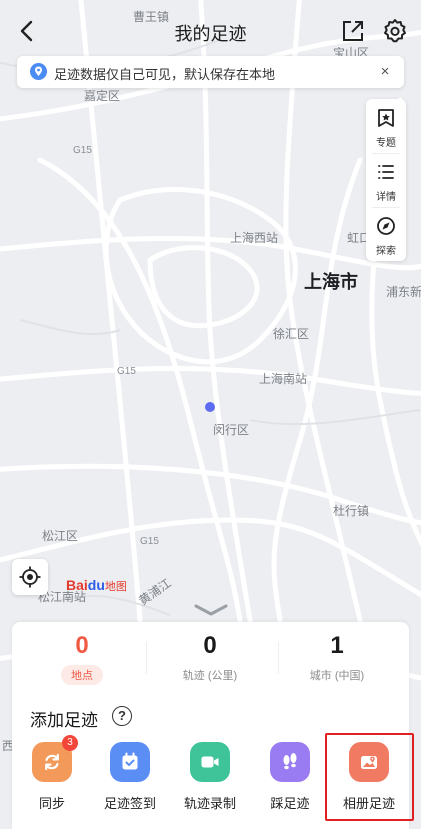 The image size is (421, 829). I want to click on stats-row: 0 地点 0 轨迹 (公里) 1 城市 (中国), so click(210, 656).